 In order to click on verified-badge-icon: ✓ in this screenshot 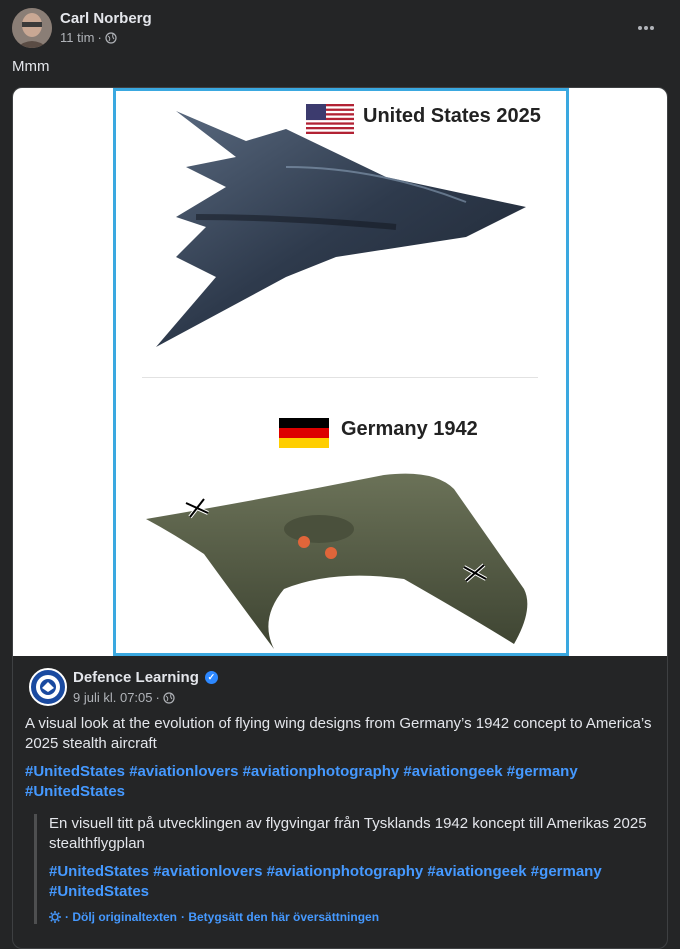, I will do `click(211, 677)`.